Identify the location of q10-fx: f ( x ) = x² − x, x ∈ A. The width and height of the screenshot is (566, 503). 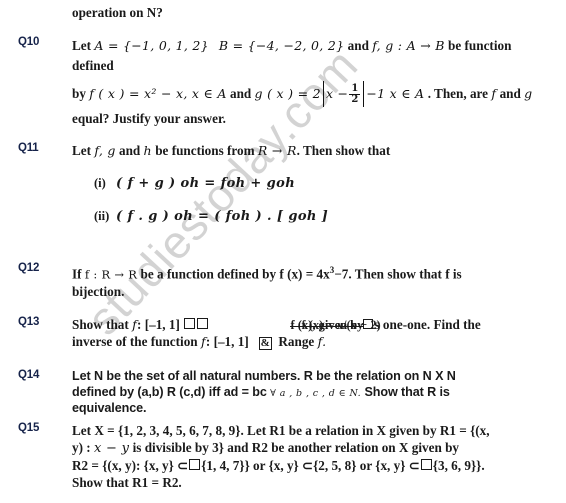
(158, 93).